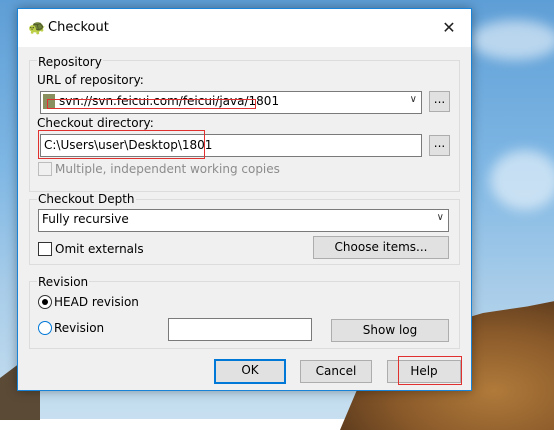  Describe the element at coordinates (45, 302) in the screenshot. I see `head-revision-radio` at that location.